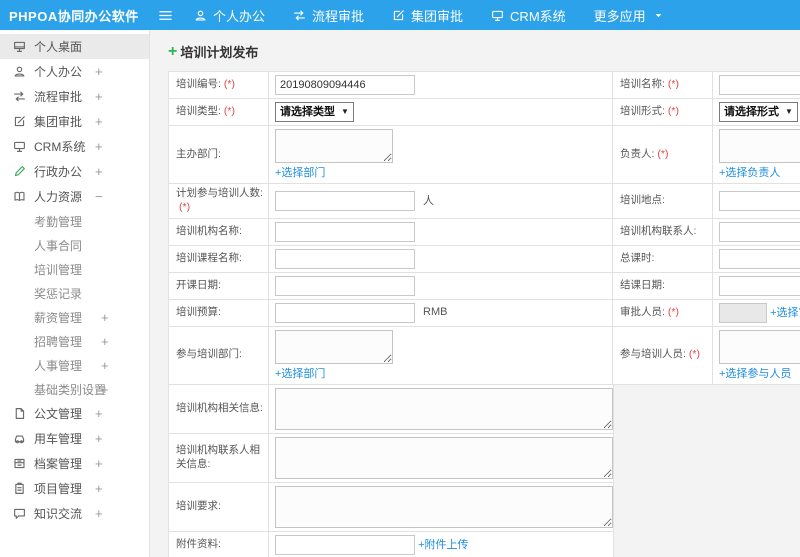  I want to click on training-number-input, so click(345, 85).